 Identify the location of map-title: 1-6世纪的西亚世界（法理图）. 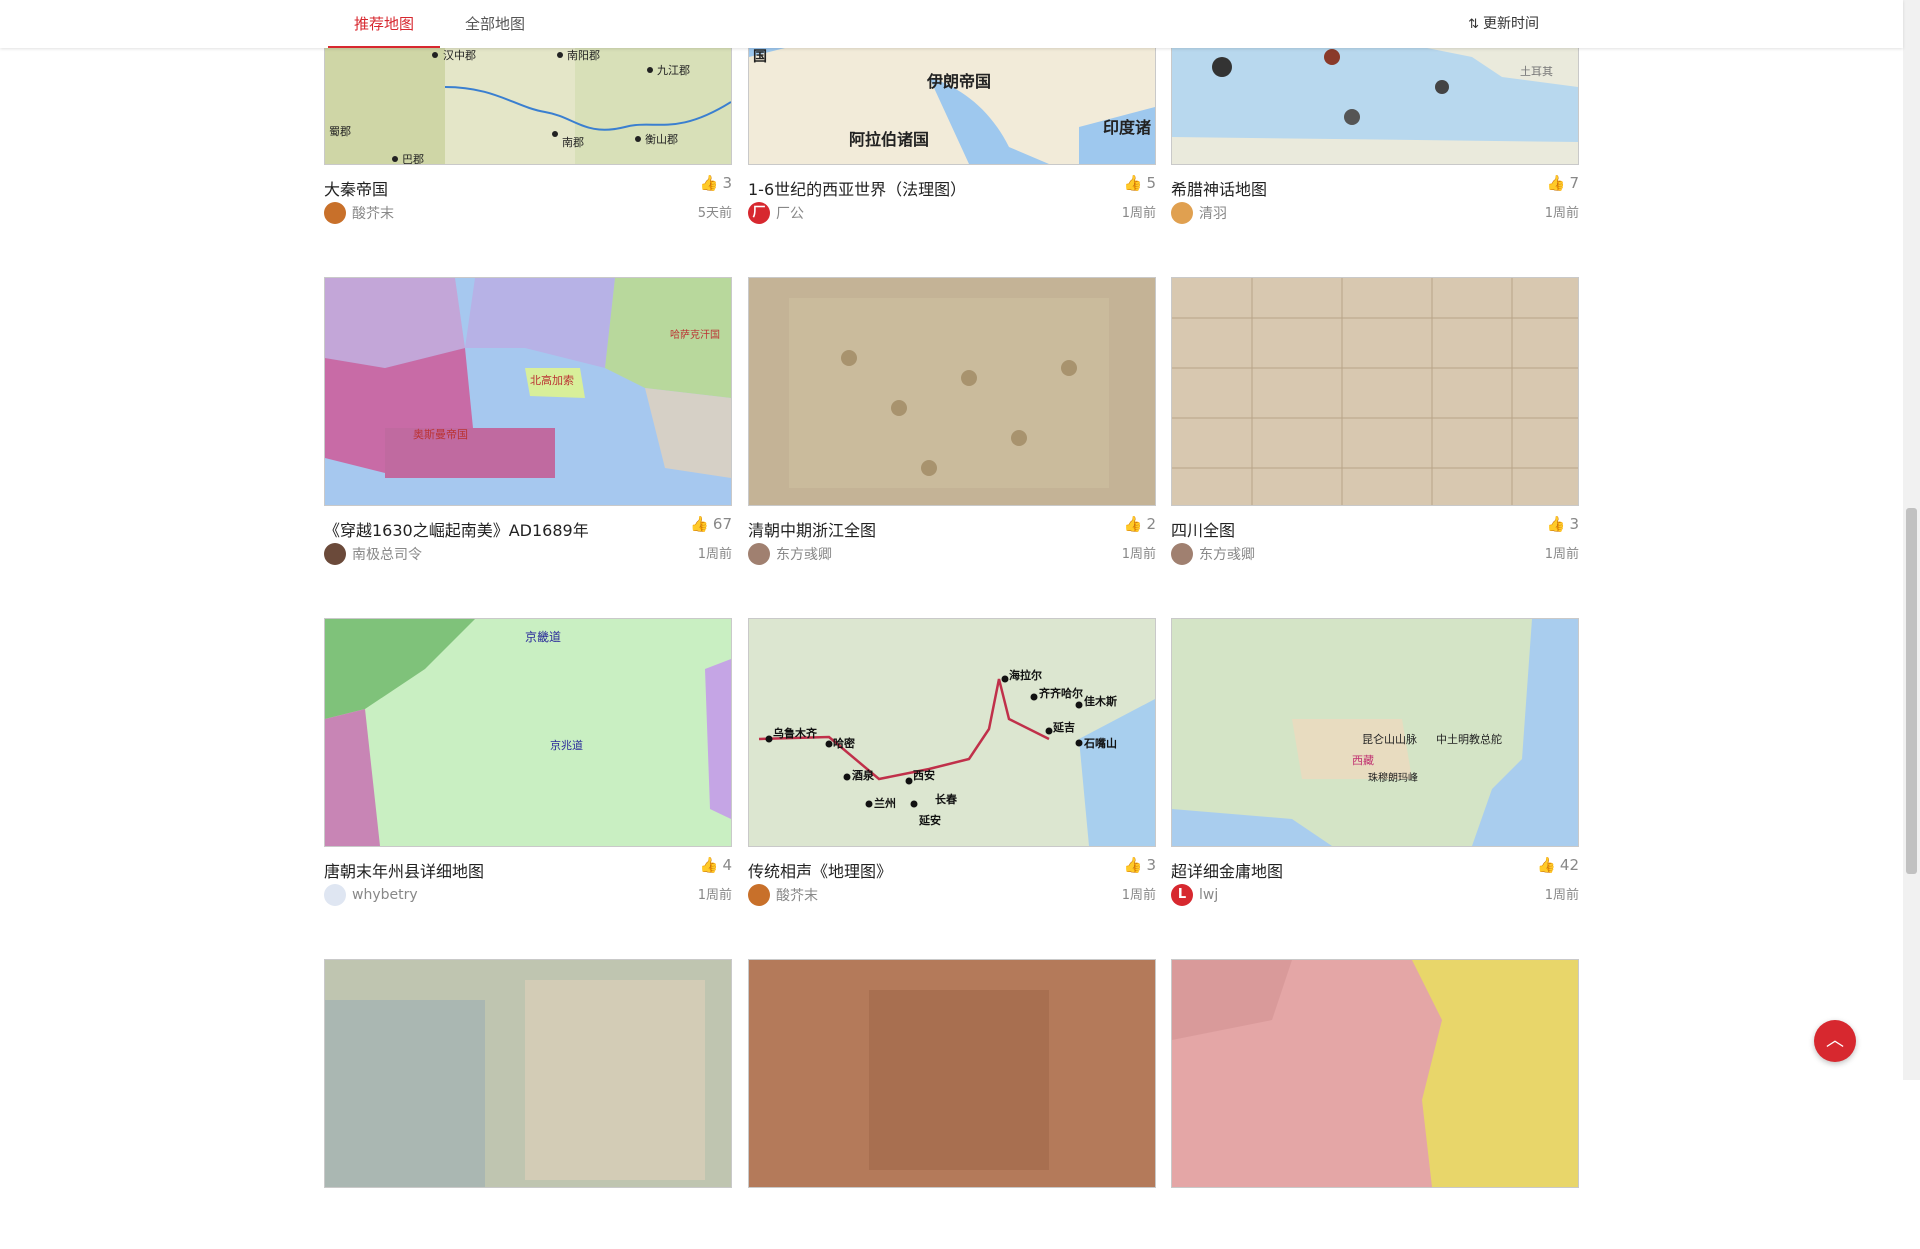
(857, 188).